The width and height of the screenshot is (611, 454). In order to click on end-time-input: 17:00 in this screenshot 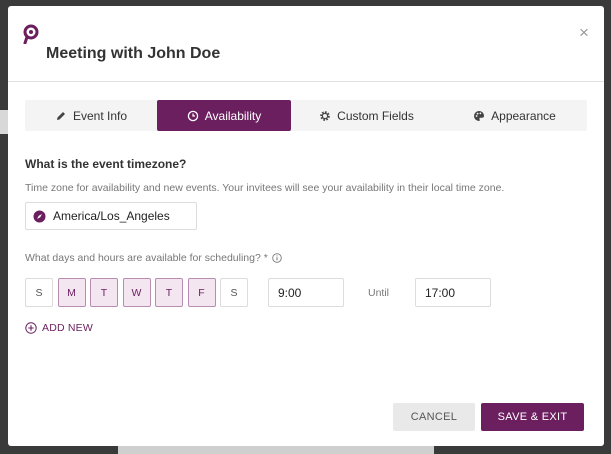, I will do `click(453, 292)`.